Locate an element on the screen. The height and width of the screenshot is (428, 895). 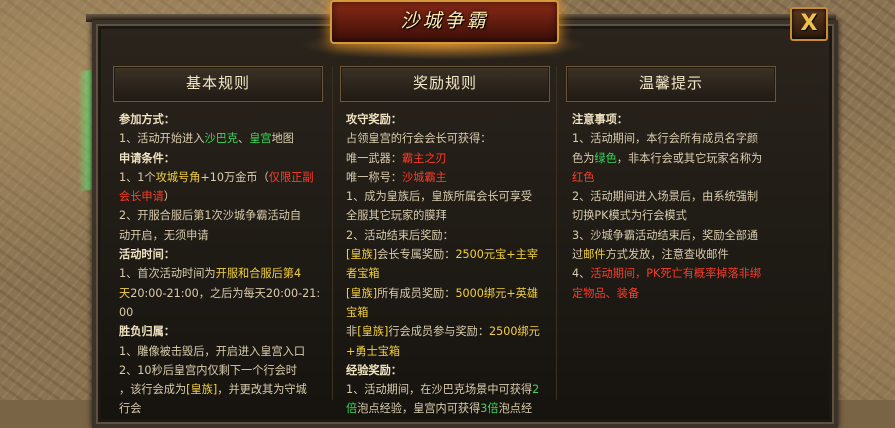
rule-text: 活动期间，PK死亡有概率掉落非绑 is located at coordinates (676, 274).